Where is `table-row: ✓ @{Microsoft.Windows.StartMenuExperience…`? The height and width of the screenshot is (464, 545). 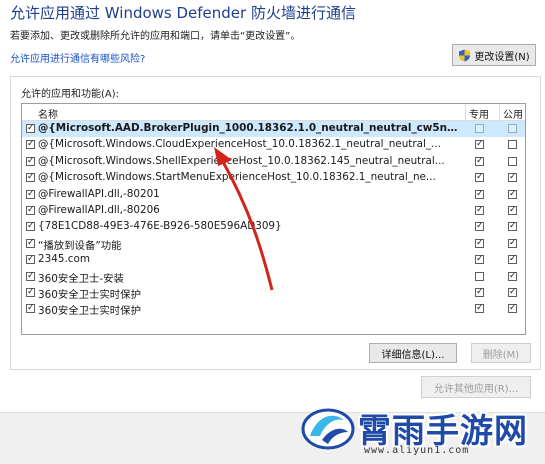
table-row: ✓ @{Microsoft.Windows.StartMenuExperience… is located at coordinates (273, 178).